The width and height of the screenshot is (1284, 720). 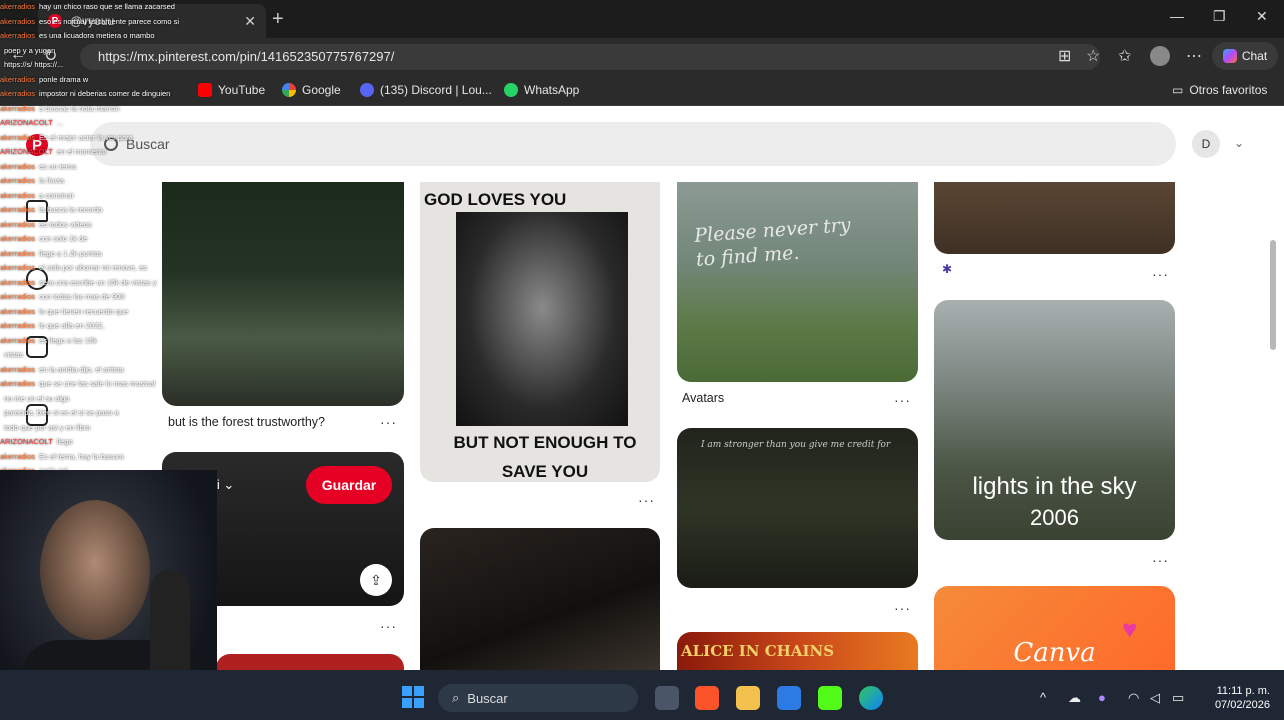 What do you see at coordinates (310, 662) in the screenshot?
I see `pin-partial-image` at bounding box center [310, 662].